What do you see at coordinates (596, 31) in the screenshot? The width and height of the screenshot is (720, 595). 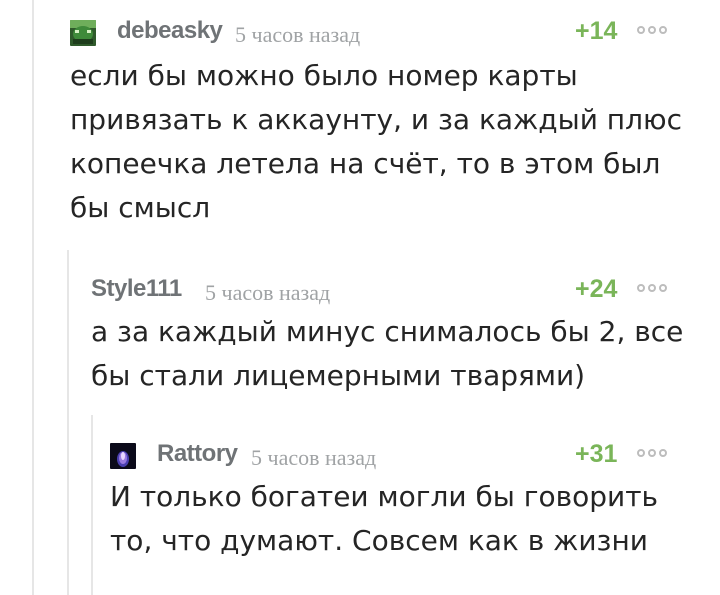 I see `rating: +14` at bounding box center [596, 31].